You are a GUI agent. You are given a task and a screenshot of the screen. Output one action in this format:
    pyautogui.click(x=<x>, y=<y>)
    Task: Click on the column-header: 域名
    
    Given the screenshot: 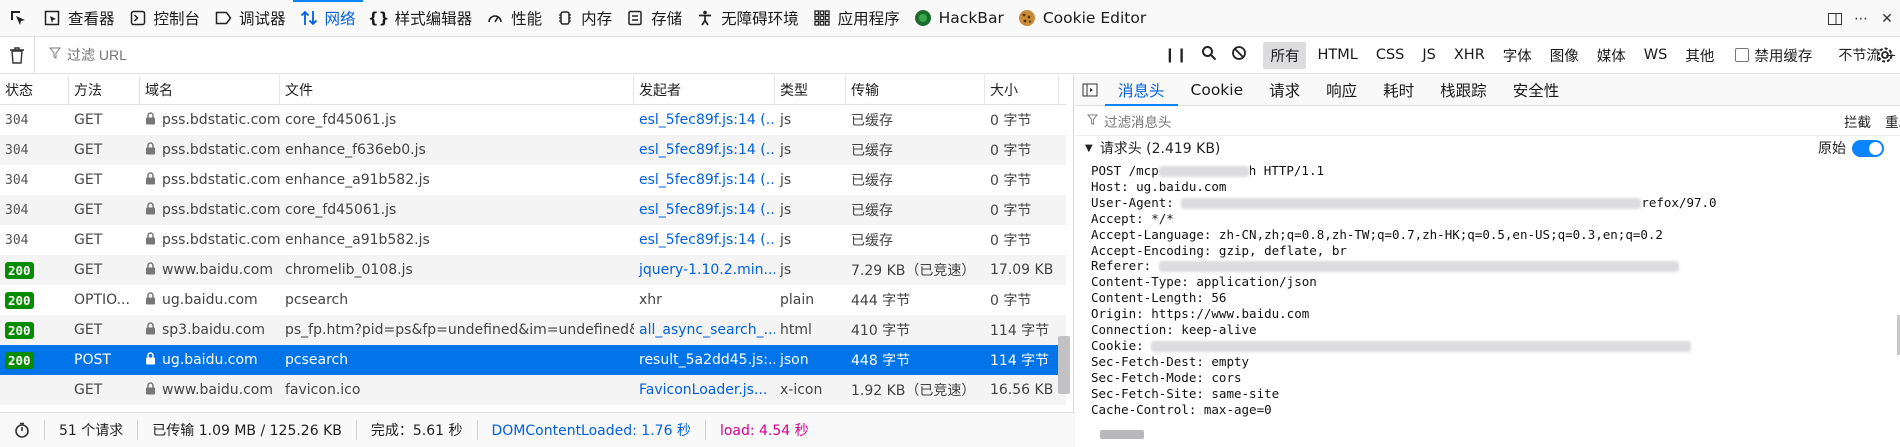 What is the action you would take?
    pyautogui.click(x=210, y=90)
    